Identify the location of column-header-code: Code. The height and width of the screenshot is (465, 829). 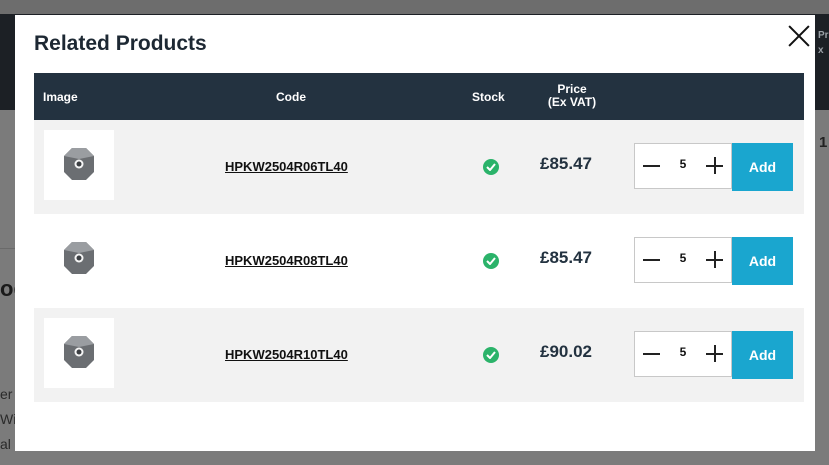
(291, 97).